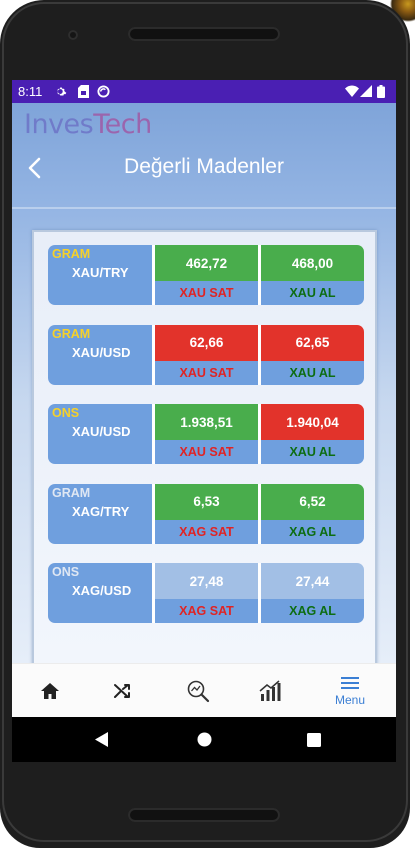  Describe the element at coordinates (204, 208) in the screenshot. I see `header-divider` at that location.